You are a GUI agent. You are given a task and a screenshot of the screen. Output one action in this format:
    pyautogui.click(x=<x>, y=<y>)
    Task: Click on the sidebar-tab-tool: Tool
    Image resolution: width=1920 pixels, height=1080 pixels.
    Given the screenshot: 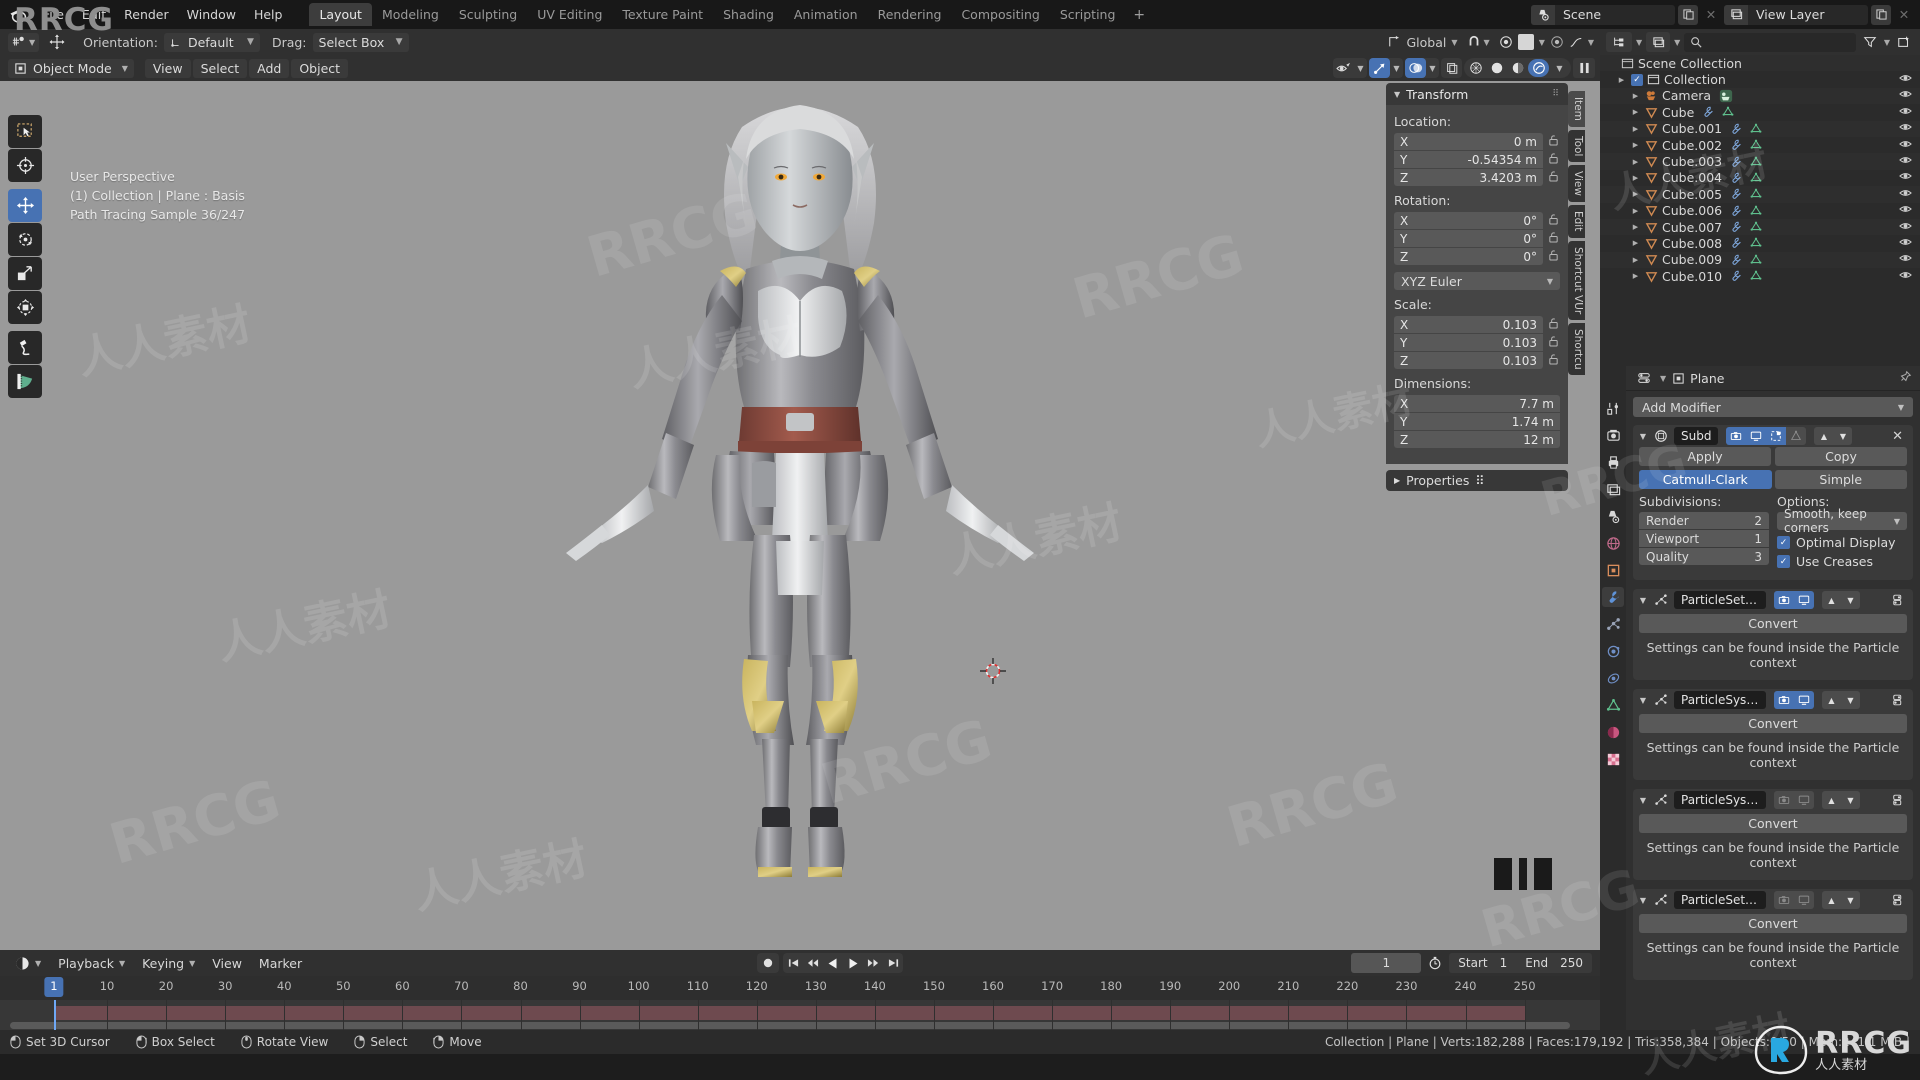 What is the action you would take?
    pyautogui.click(x=1576, y=146)
    